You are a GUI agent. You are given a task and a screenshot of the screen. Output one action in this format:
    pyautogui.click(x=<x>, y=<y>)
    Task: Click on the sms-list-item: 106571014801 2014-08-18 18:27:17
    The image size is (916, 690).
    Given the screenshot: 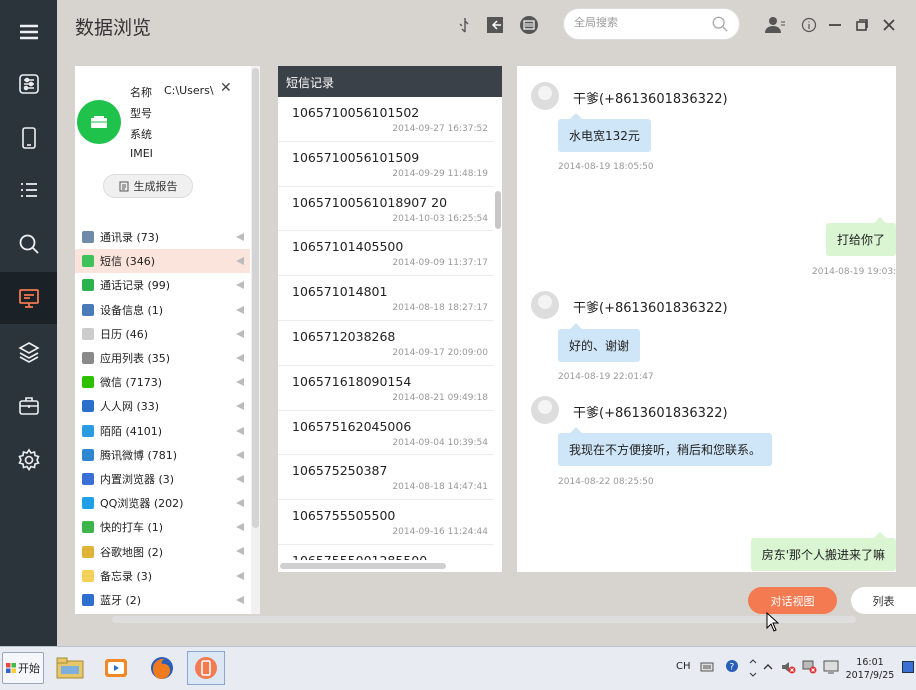 What is the action you would take?
    pyautogui.click(x=385, y=298)
    